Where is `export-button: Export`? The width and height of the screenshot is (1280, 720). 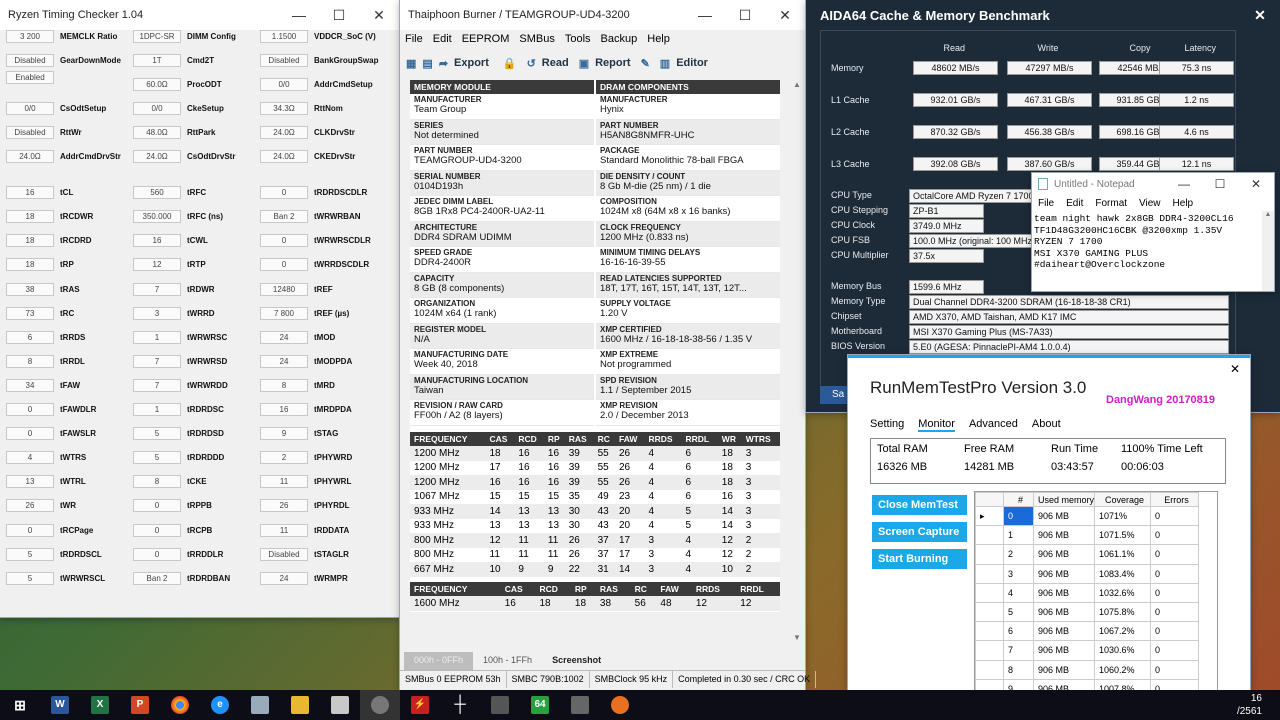
export-button: Export is located at coordinates (471, 63).